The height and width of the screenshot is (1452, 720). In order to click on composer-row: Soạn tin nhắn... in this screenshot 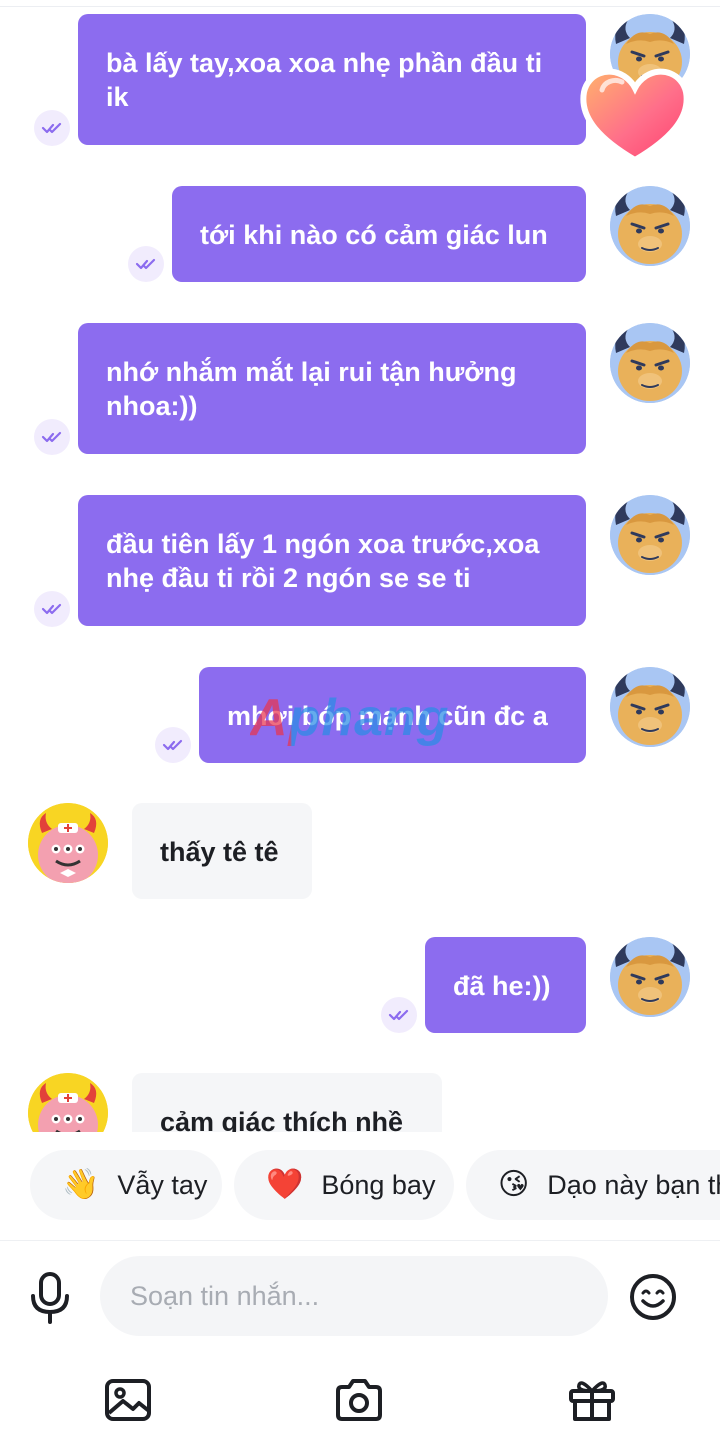, I will do `click(360, 1297)`.